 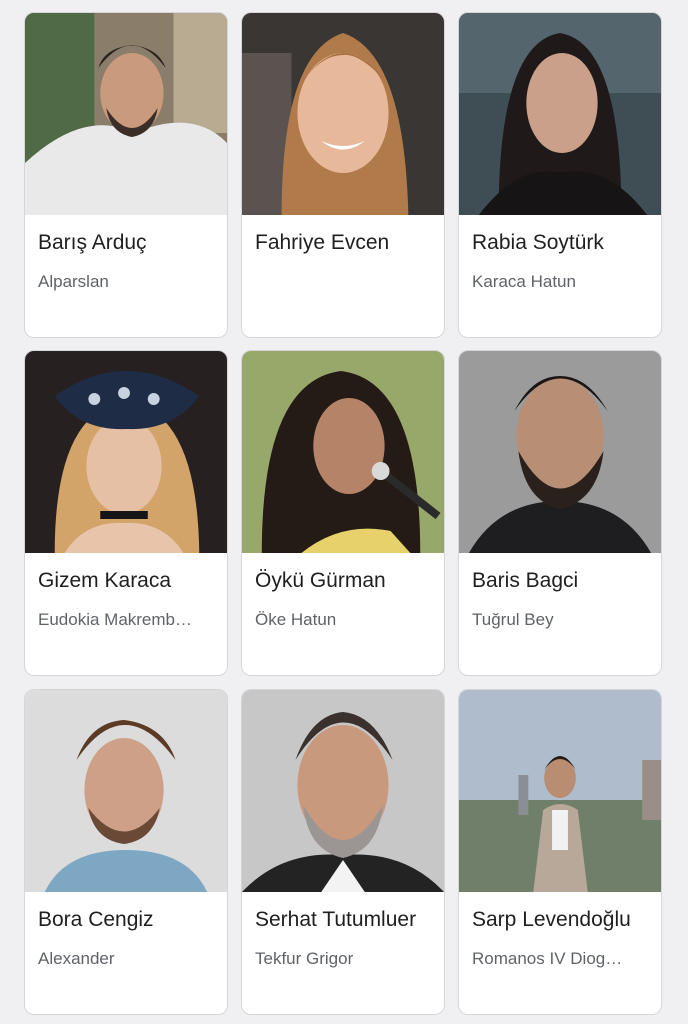 What do you see at coordinates (524, 281) in the screenshot?
I see `cast-role: Karaca Hatun` at bounding box center [524, 281].